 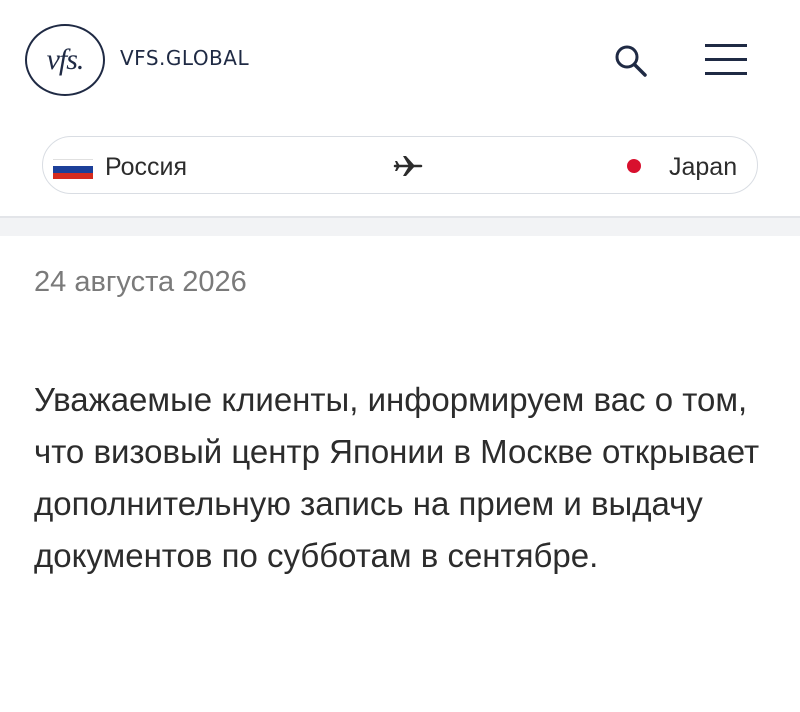 What do you see at coordinates (408, 166) in the screenshot?
I see `airplane-icon` at bounding box center [408, 166].